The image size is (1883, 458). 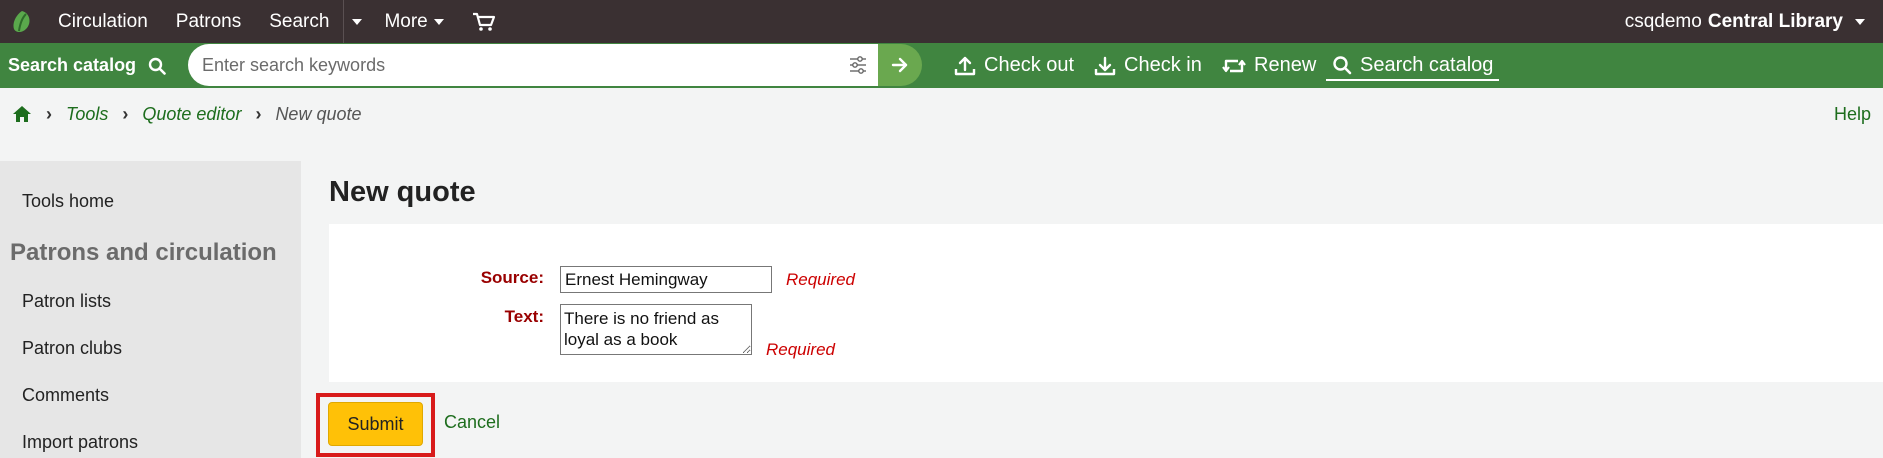 What do you see at coordinates (800, 349) in the screenshot?
I see `text-required-note: Required` at bounding box center [800, 349].